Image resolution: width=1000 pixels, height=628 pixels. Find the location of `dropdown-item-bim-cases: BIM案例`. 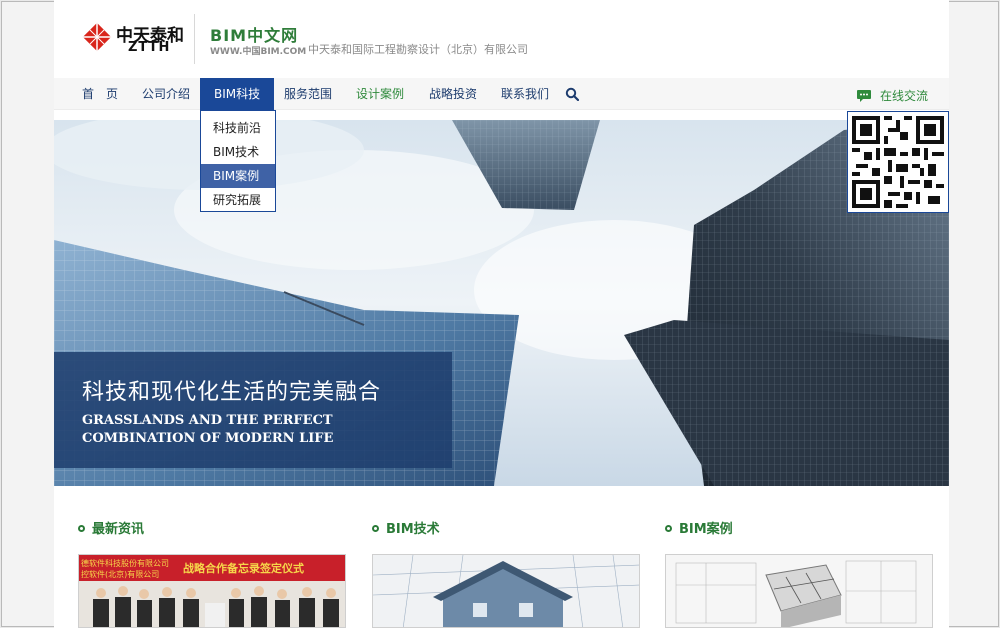

dropdown-item-bim-cases: BIM案例 is located at coordinates (238, 176).